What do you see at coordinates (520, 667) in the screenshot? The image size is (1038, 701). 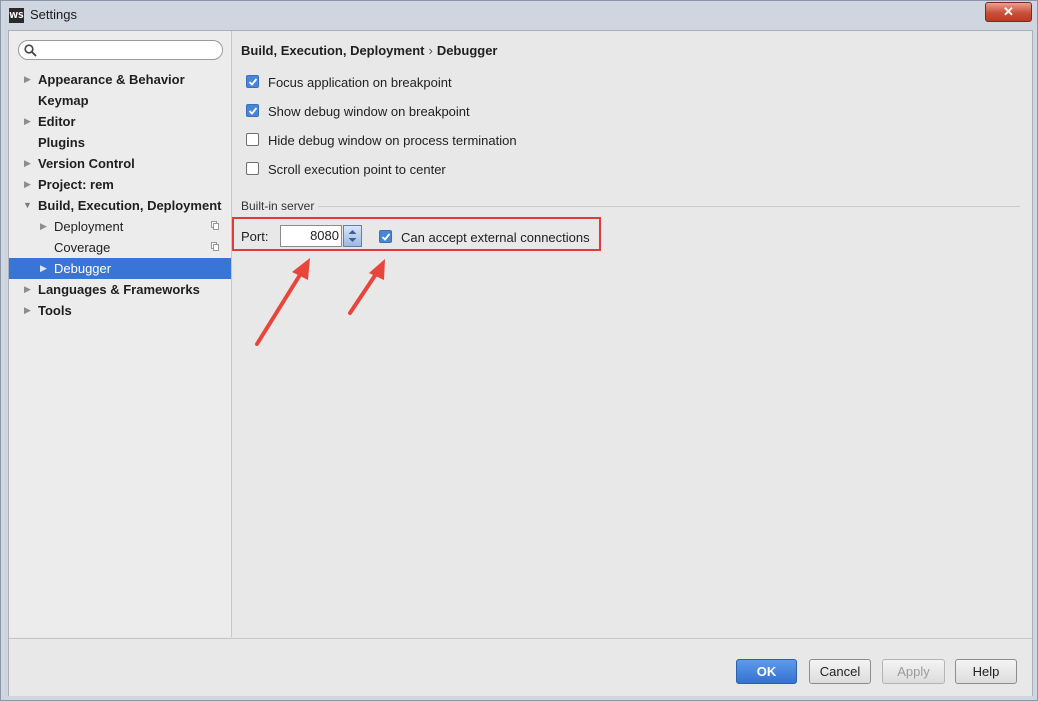 I see `dialog-footer: OK Cancel Apply Help` at bounding box center [520, 667].